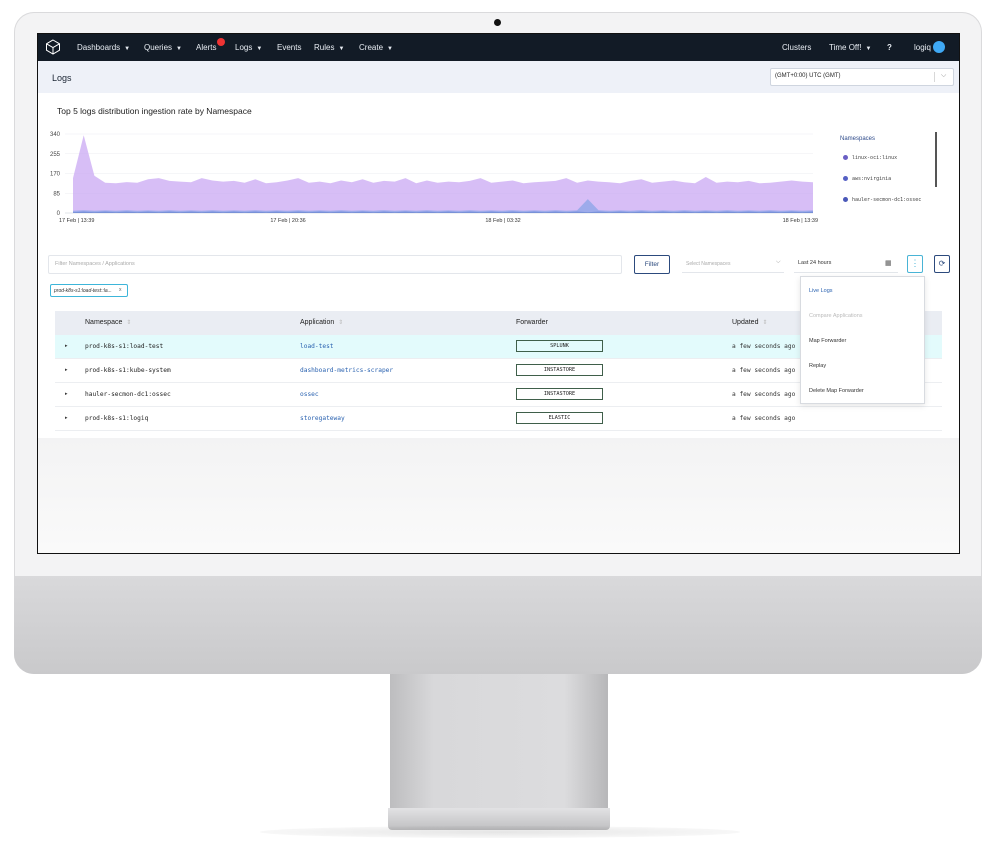 The width and height of the screenshot is (1000, 862). I want to click on nav-queries-label: Queries, so click(158, 47).